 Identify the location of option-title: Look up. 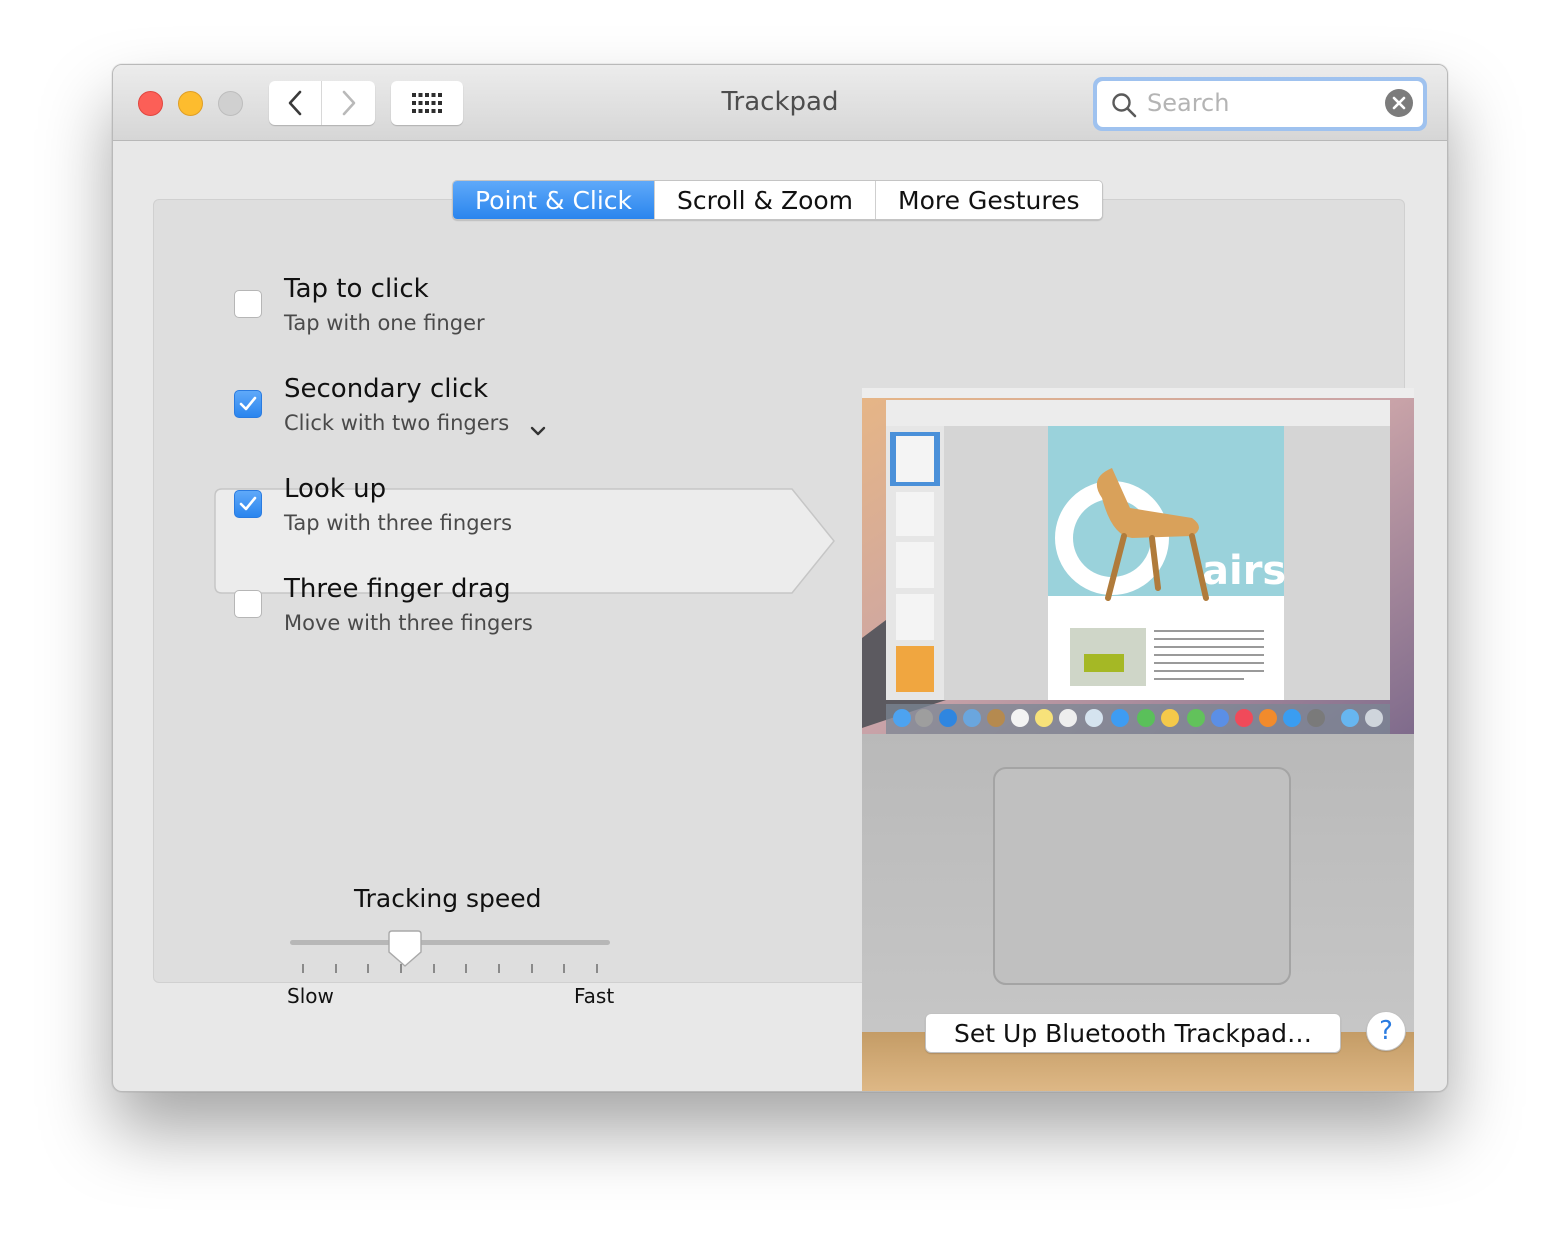
(335, 489).